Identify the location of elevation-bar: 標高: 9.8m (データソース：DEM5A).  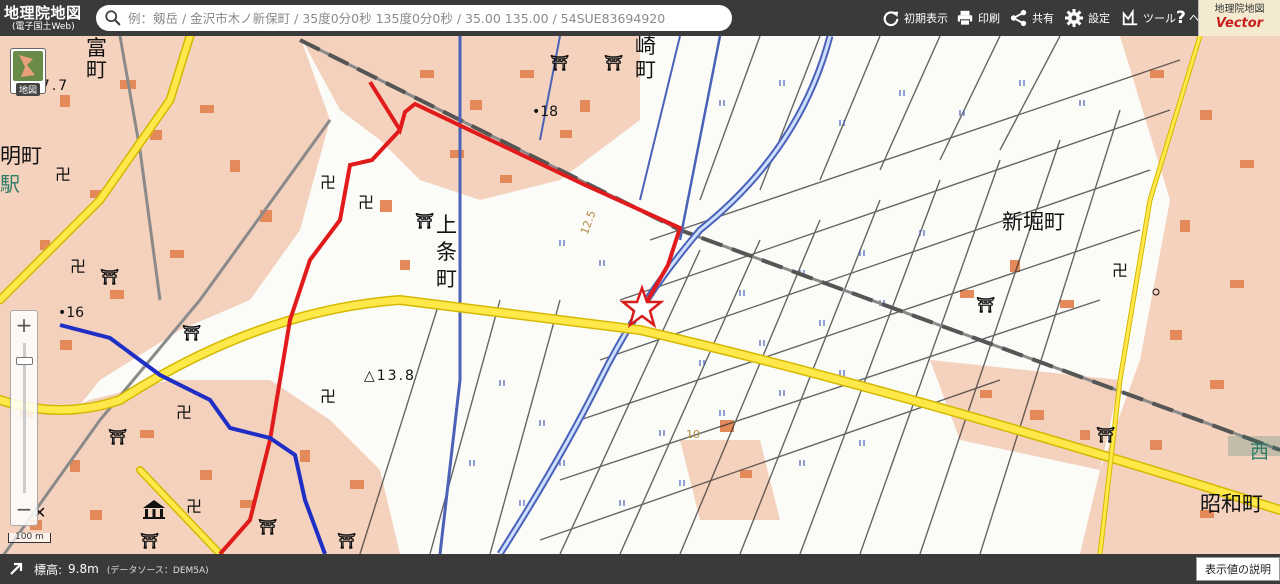
(640, 569).